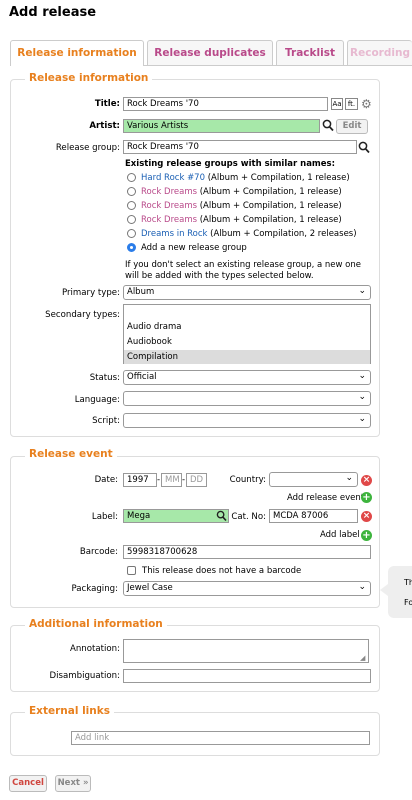  Describe the element at coordinates (313, 516) in the screenshot. I see `catno-input: MCDA 87006` at that location.